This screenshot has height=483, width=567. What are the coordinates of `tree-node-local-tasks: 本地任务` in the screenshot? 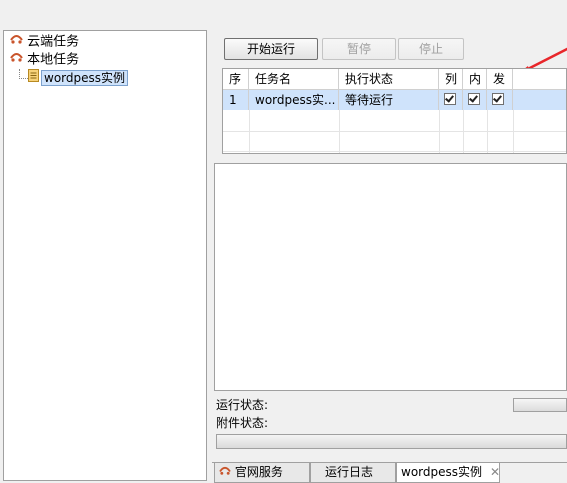 It's located at (44, 60).